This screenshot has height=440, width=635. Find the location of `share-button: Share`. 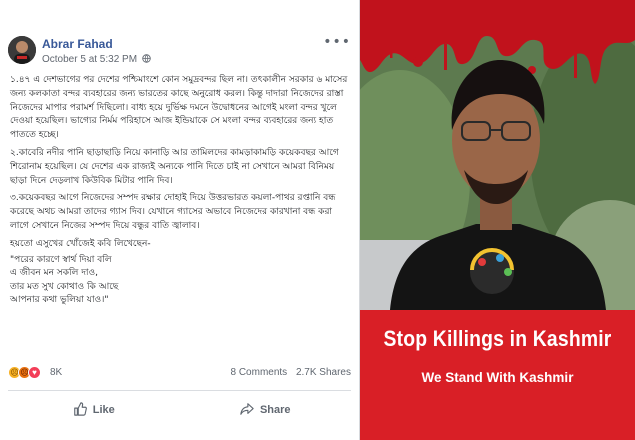

share-button: Share is located at coordinates (266, 410).